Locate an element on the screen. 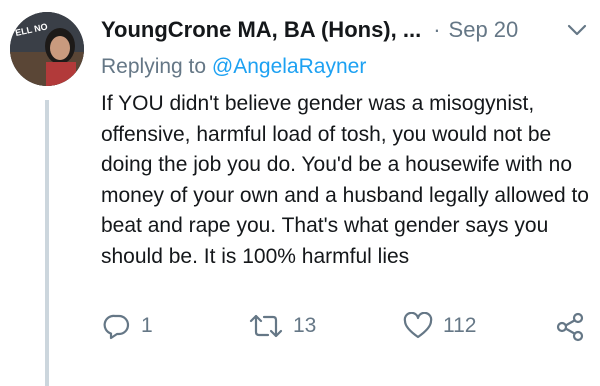 This screenshot has height=386, width=600. tweet-header: YoungCrone MA, BA (Hons), ... · Sep 20 is located at coordinates (346, 30).